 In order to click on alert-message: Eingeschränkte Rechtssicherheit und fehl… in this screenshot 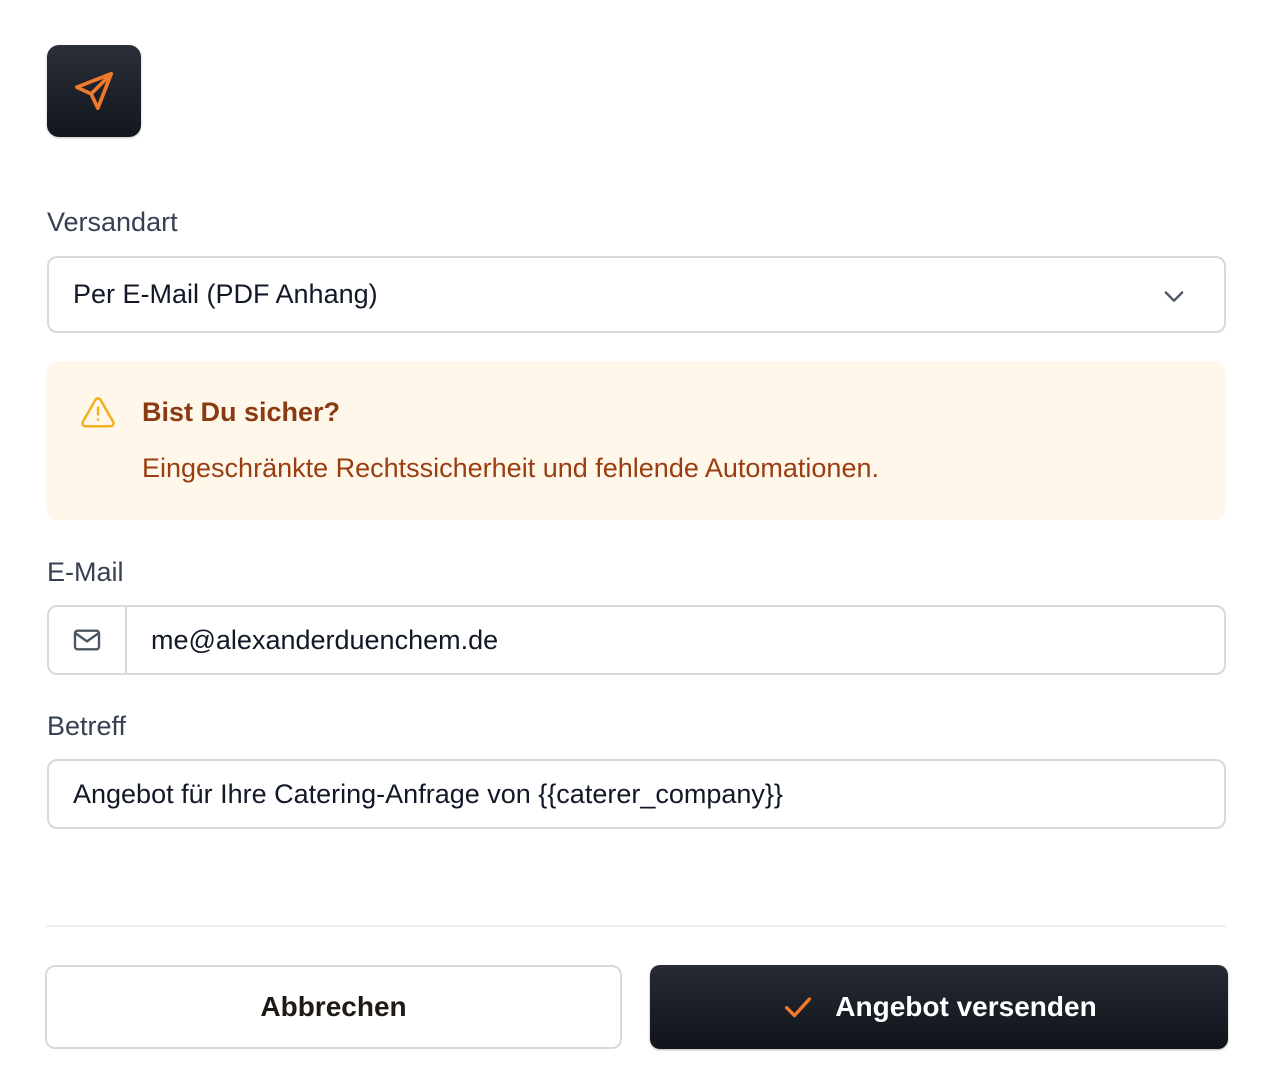, I will do `click(510, 468)`.